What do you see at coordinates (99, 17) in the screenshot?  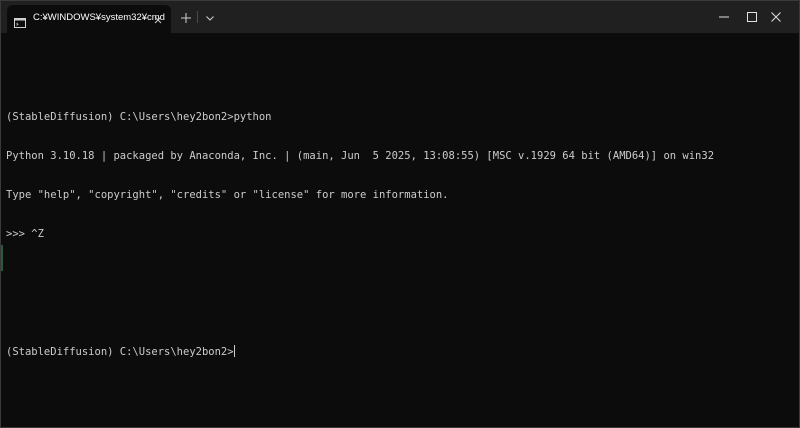 I see `tab-title: C:¥WINDOWS¥system32¥cmd` at bounding box center [99, 17].